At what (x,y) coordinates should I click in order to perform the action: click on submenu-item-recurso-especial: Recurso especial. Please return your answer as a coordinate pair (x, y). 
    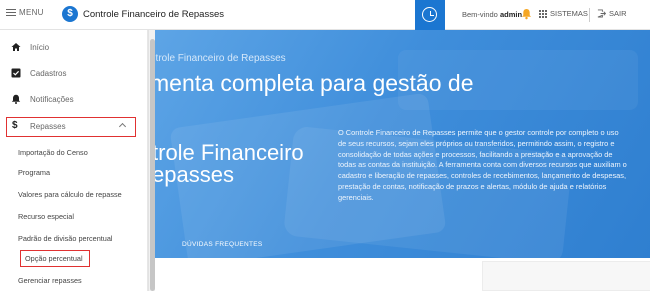
    Looking at the image, I should click on (46, 216).